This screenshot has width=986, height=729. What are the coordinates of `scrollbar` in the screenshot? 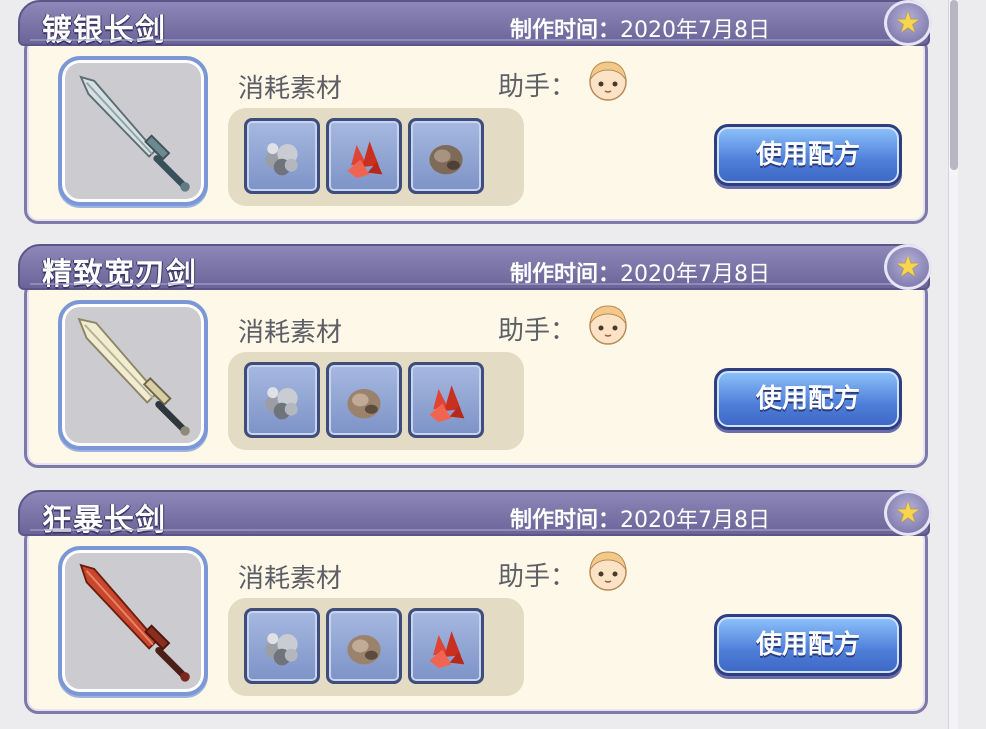 It's located at (953, 364).